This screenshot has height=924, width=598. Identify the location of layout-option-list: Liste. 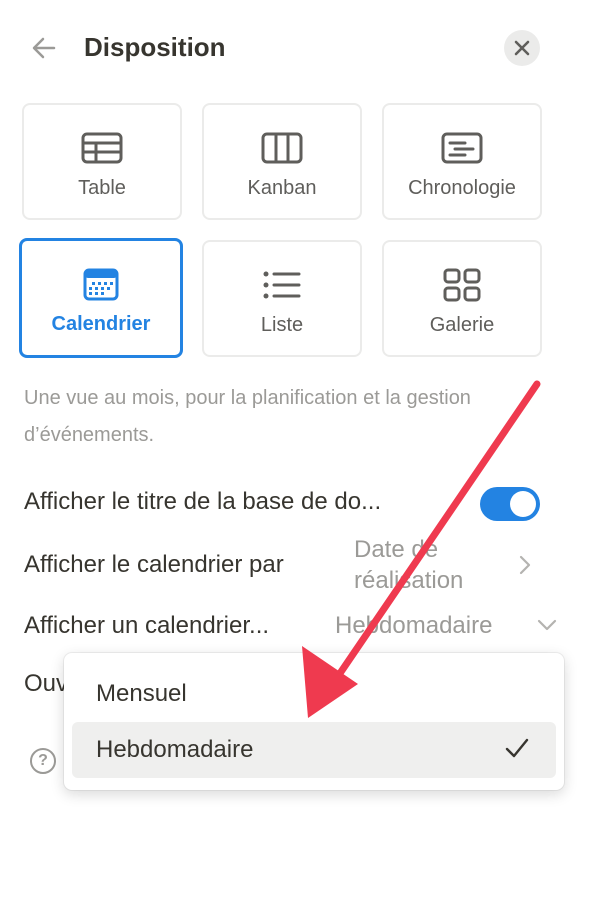
(282, 298).